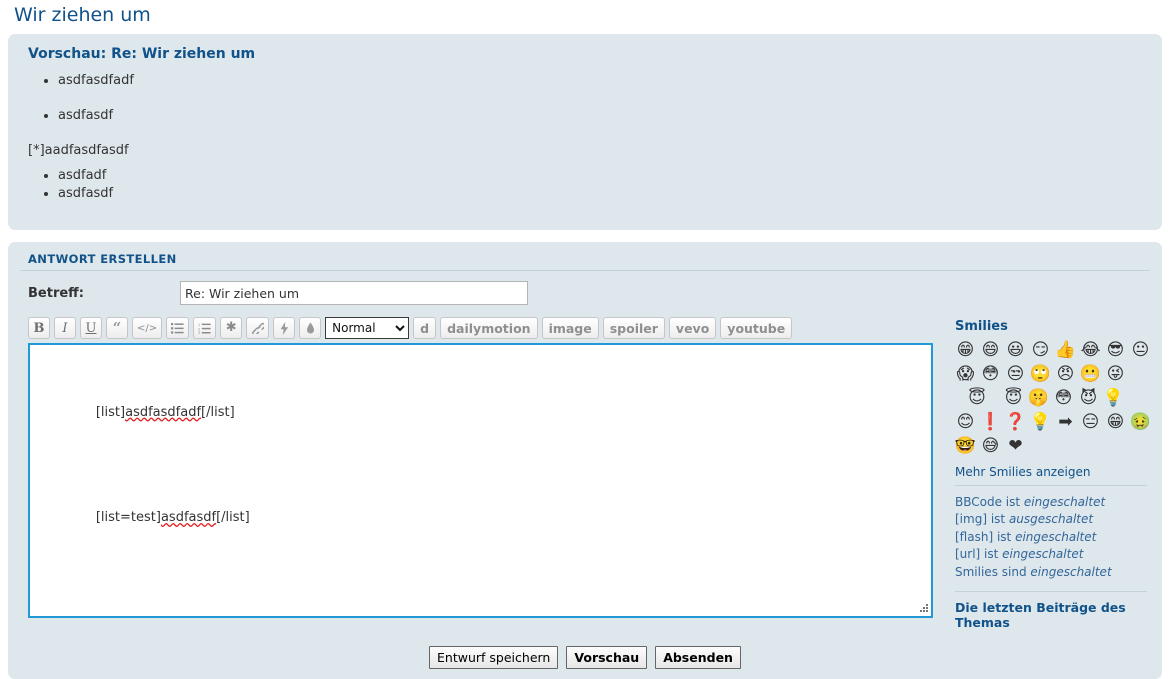  Describe the element at coordinates (633, 328) in the screenshot. I see `tag-button-spoiler: spoiler` at that location.